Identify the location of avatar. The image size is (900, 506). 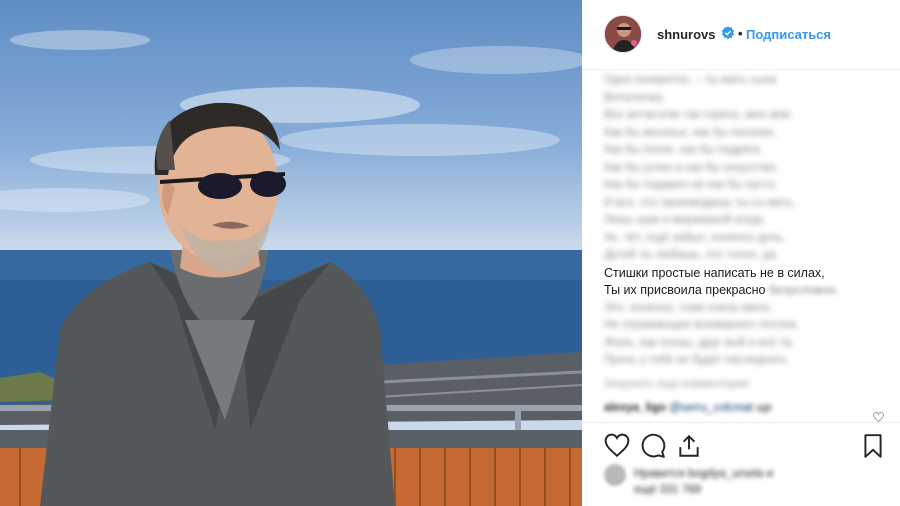
(623, 34).